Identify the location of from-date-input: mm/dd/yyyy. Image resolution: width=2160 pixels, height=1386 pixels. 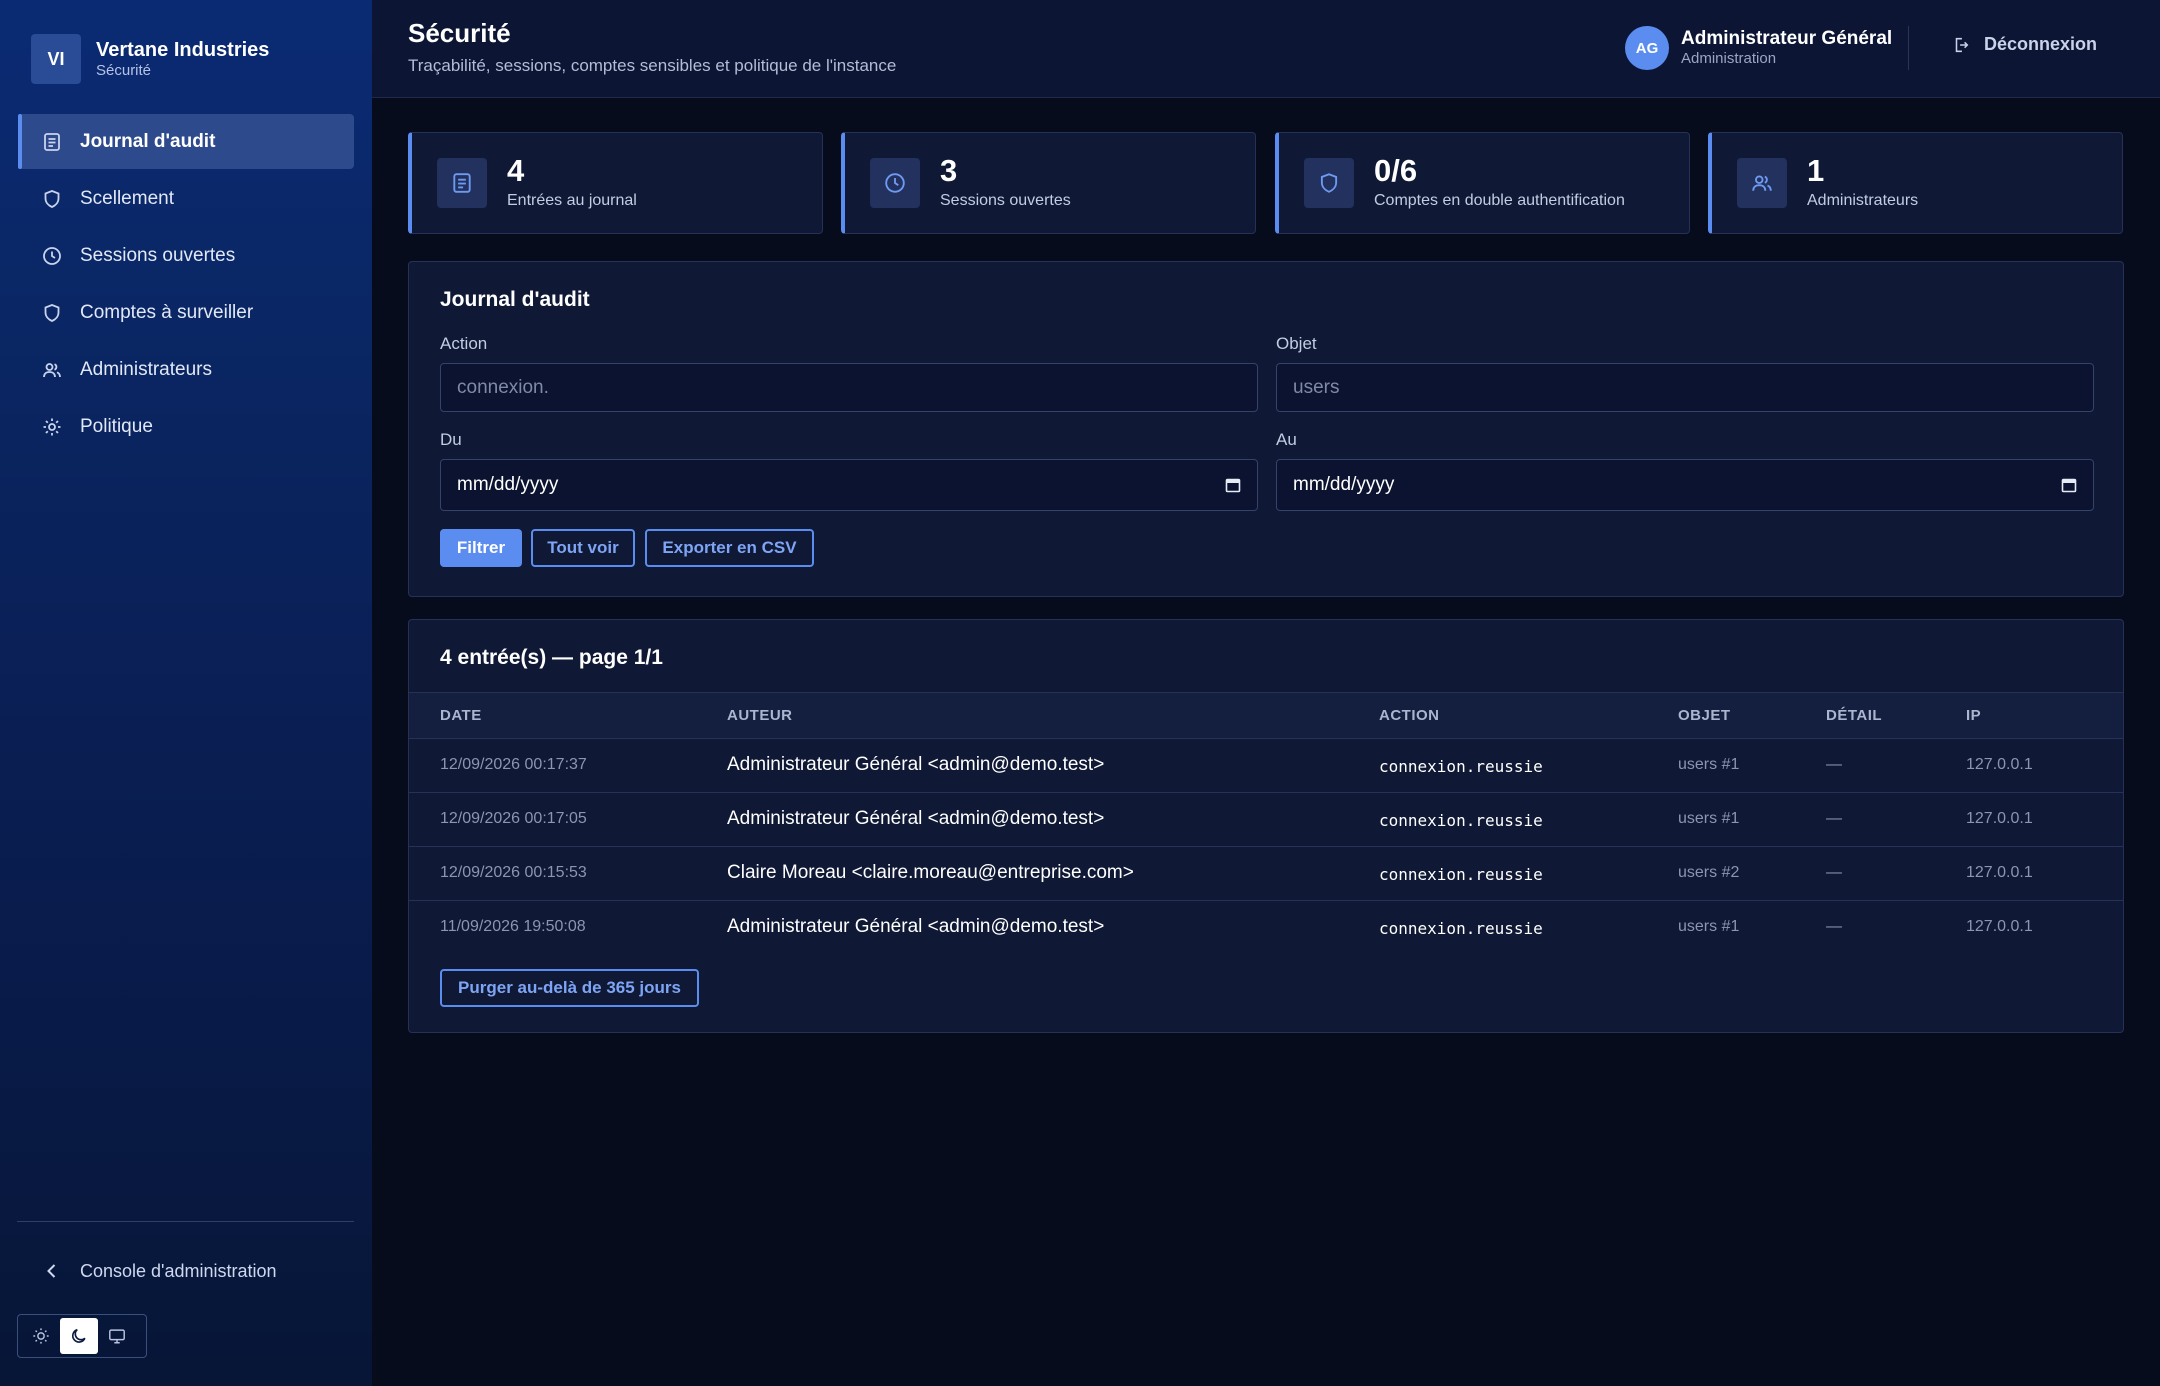
(849, 485).